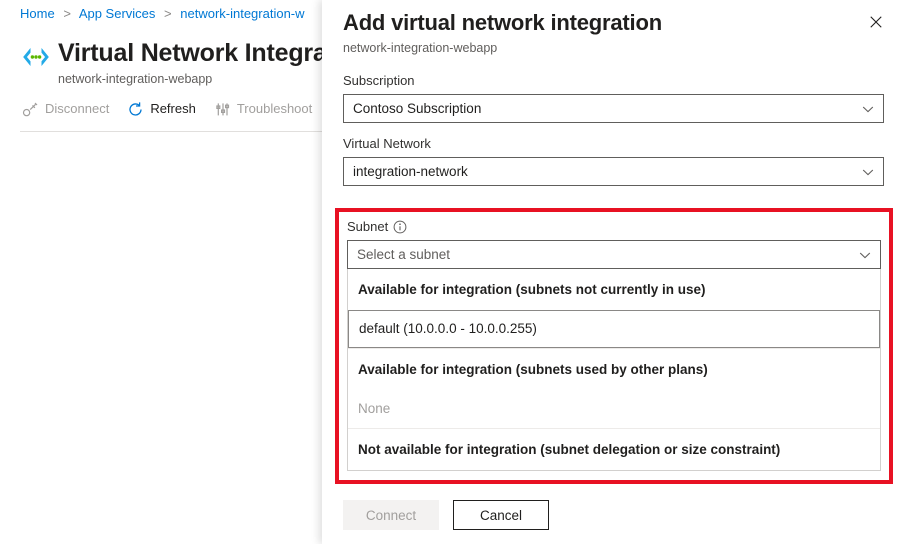  I want to click on connect-button: Connect, so click(391, 515).